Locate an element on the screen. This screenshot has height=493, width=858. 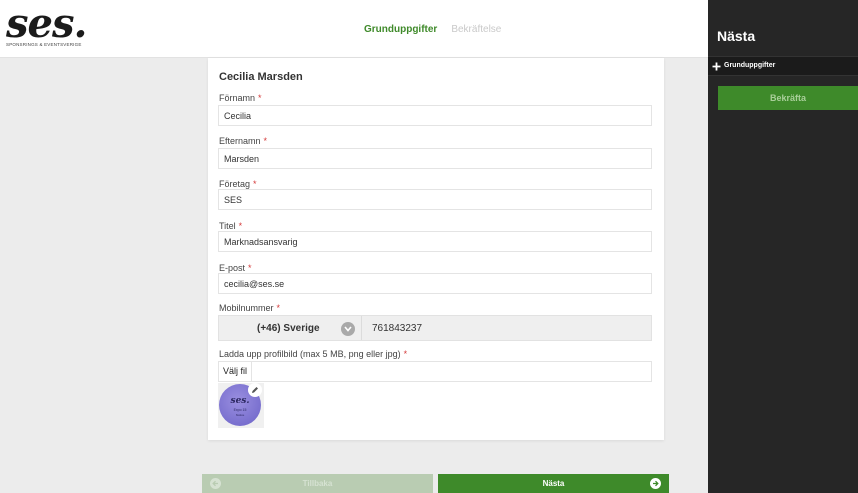
mobile-label-text: Mobilnummer is located at coordinates (246, 308).